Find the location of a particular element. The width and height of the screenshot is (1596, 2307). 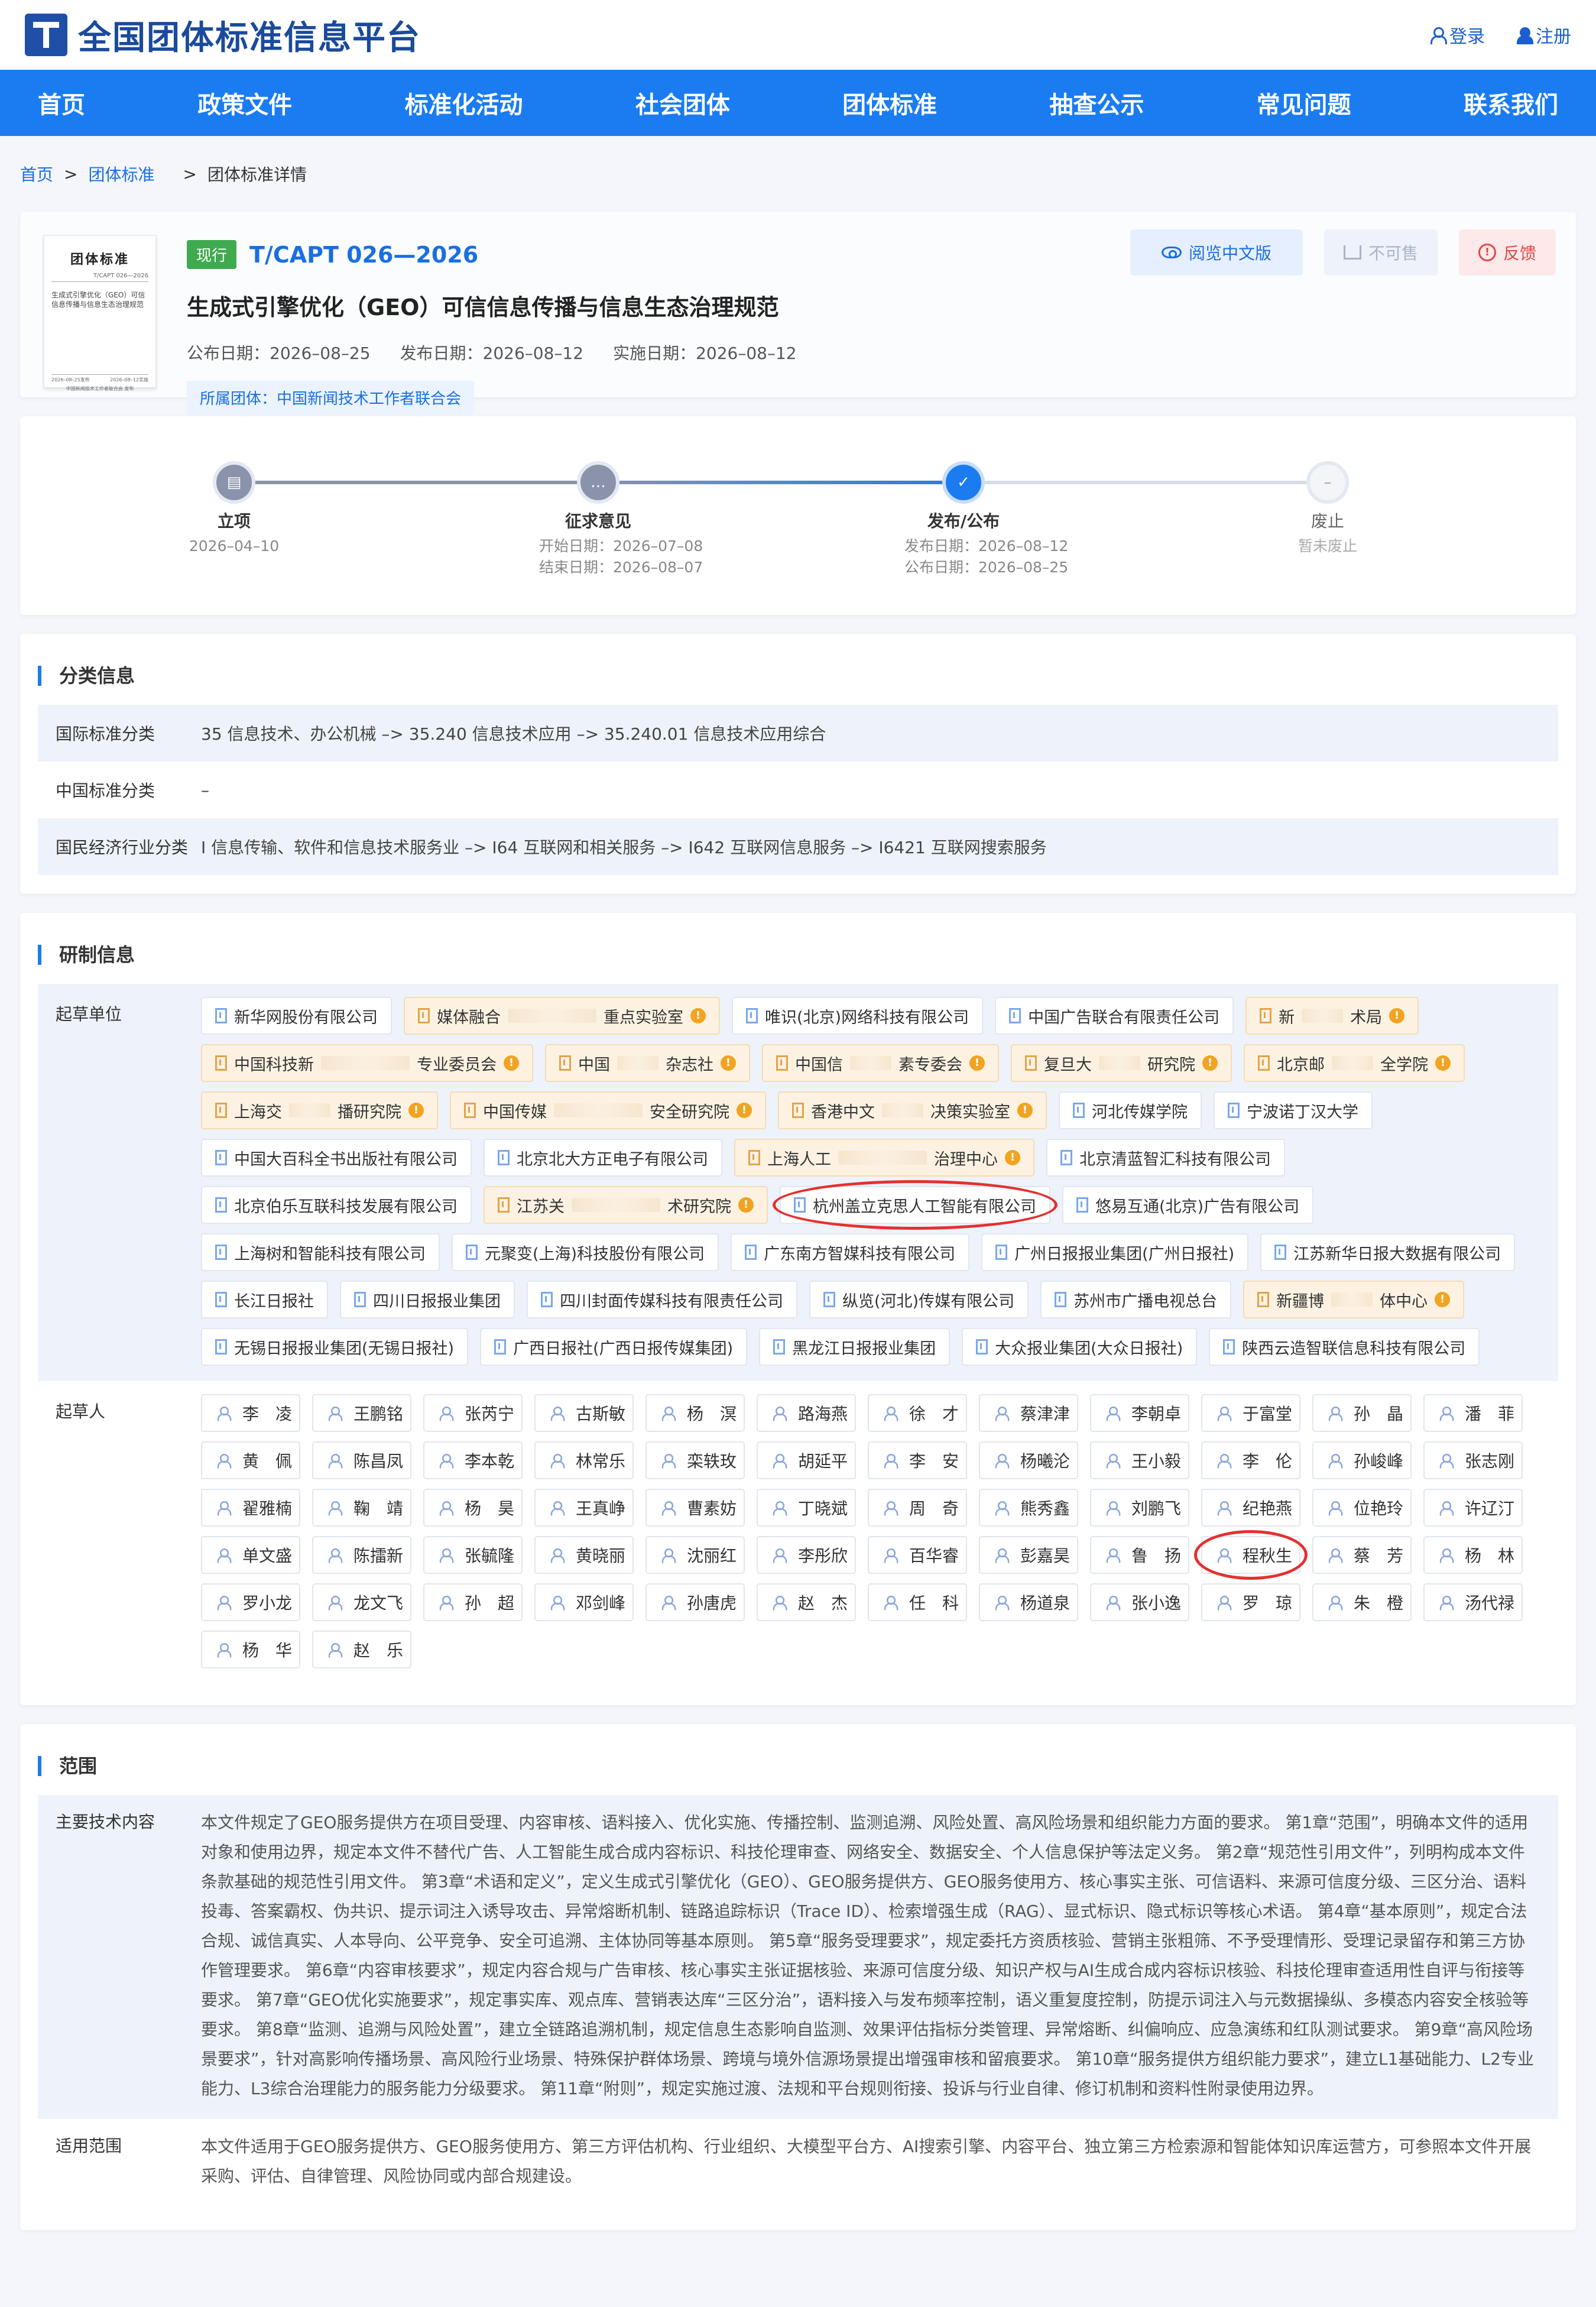

drafter-chip: 熊秀鑫 is located at coordinates (1028, 1508).